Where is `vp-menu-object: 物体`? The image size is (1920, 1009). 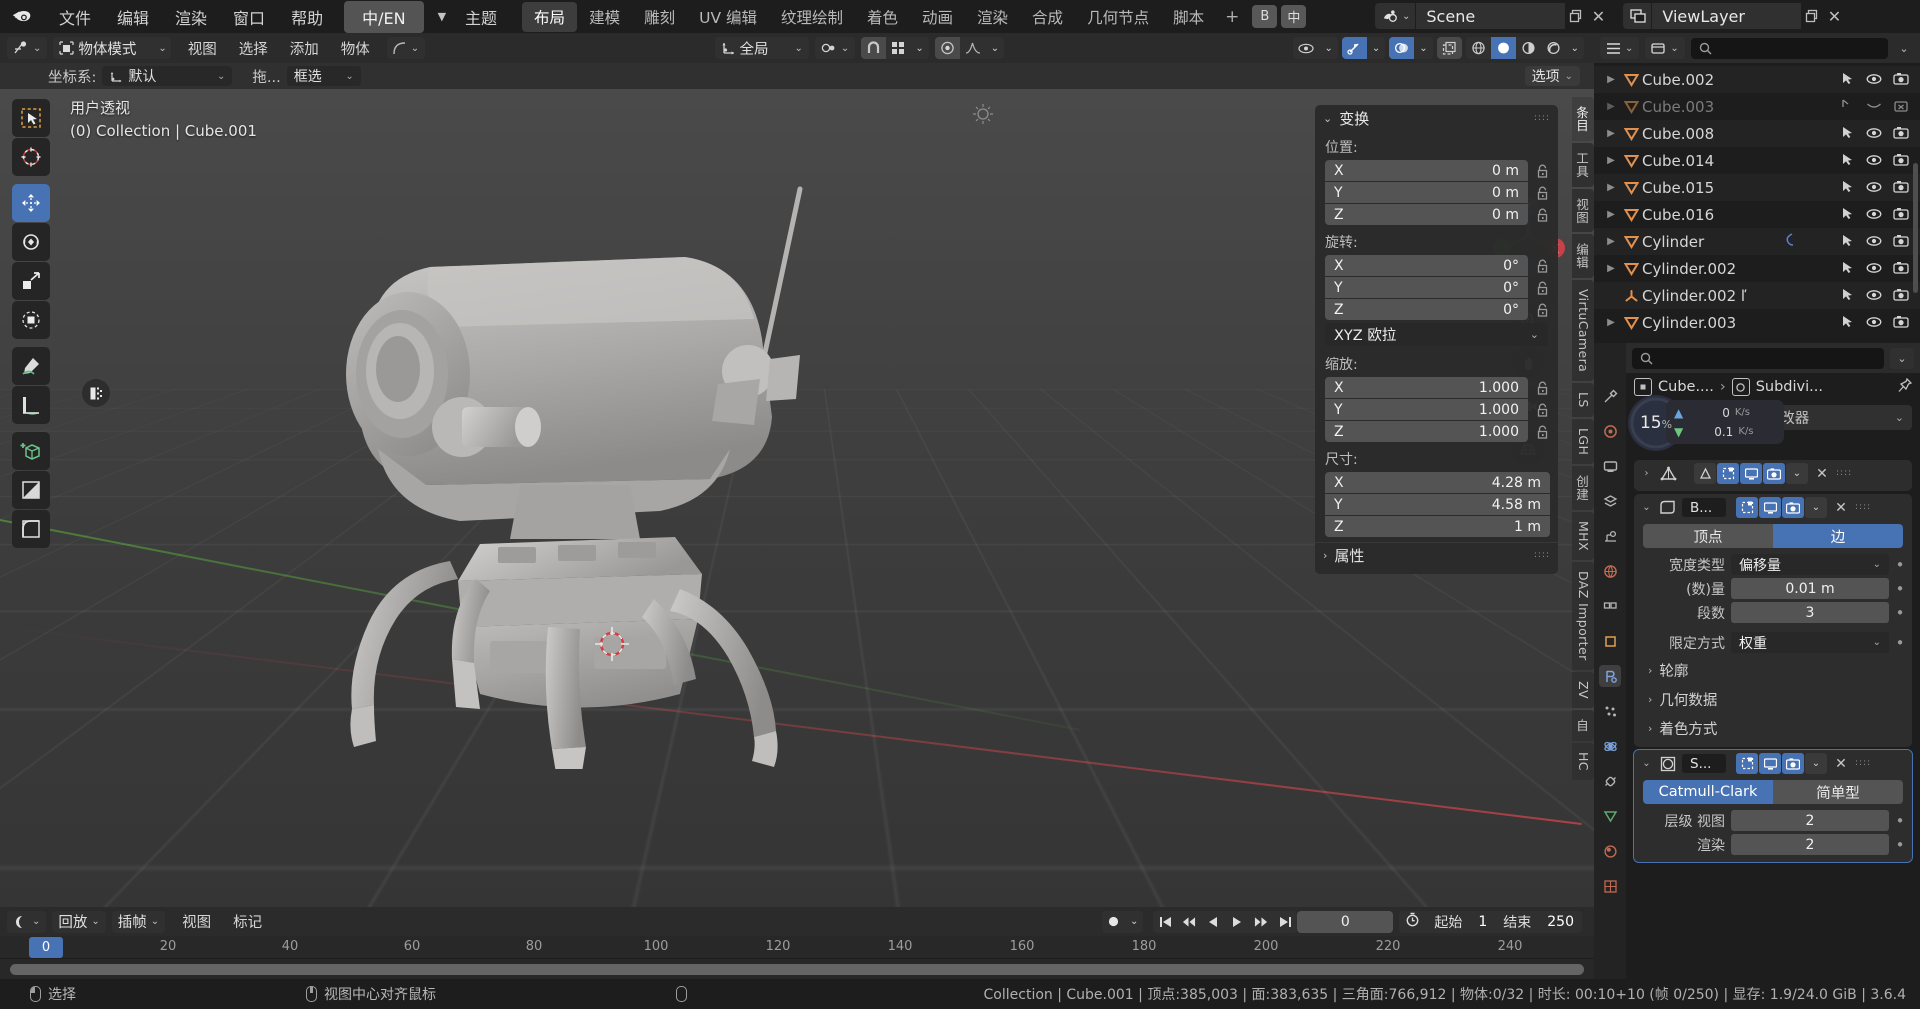 vp-menu-object: 物体 is located at coordinates (355, 48).